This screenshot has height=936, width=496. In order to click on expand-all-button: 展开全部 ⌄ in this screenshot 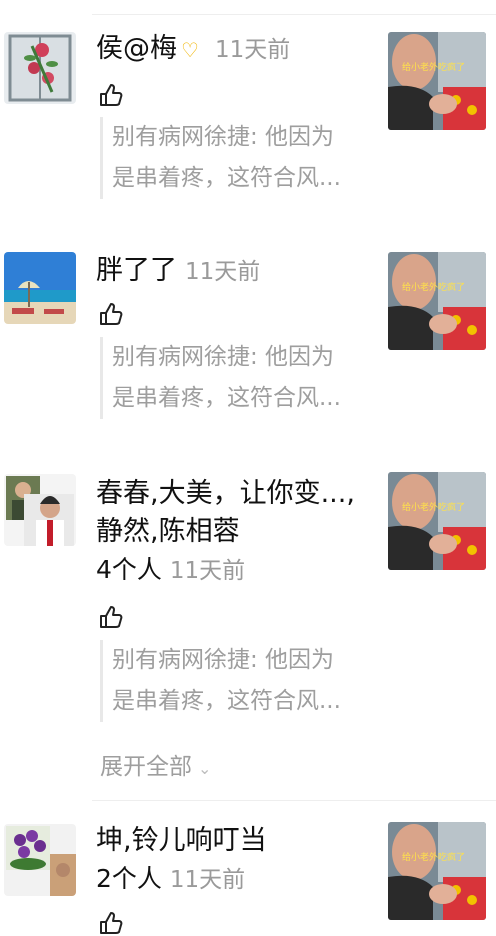, I will do `click(155, 764)`.